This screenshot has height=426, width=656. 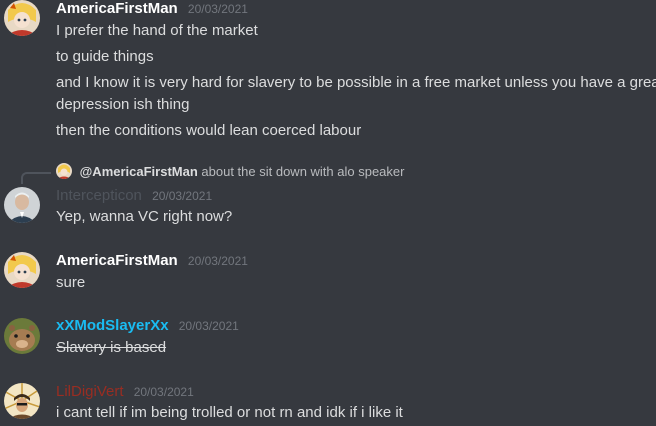 I want to click on reply-text: about the sit down with alo speaker, so click(x=303, y=171).